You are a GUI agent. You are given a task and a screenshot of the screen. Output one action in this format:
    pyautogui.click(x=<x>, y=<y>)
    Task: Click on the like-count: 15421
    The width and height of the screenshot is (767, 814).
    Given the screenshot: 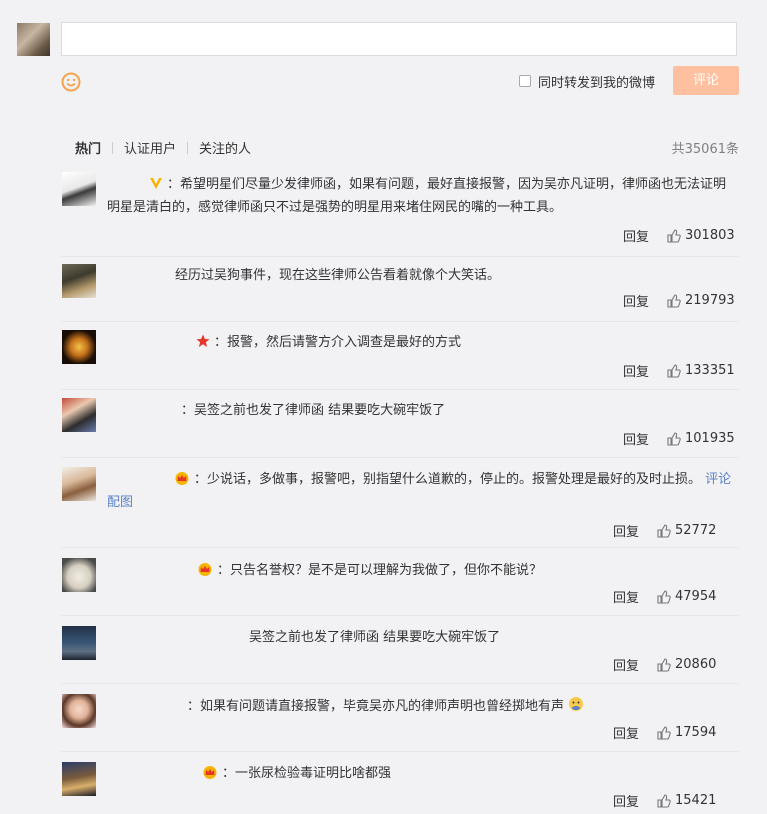 What is the action you would take?
    pyautogui.click(x=696, y=800)
    